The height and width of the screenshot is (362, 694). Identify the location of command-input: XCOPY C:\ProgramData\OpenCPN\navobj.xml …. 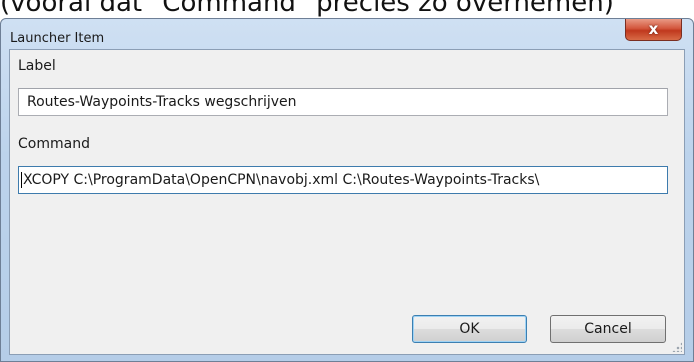
(343, 180).